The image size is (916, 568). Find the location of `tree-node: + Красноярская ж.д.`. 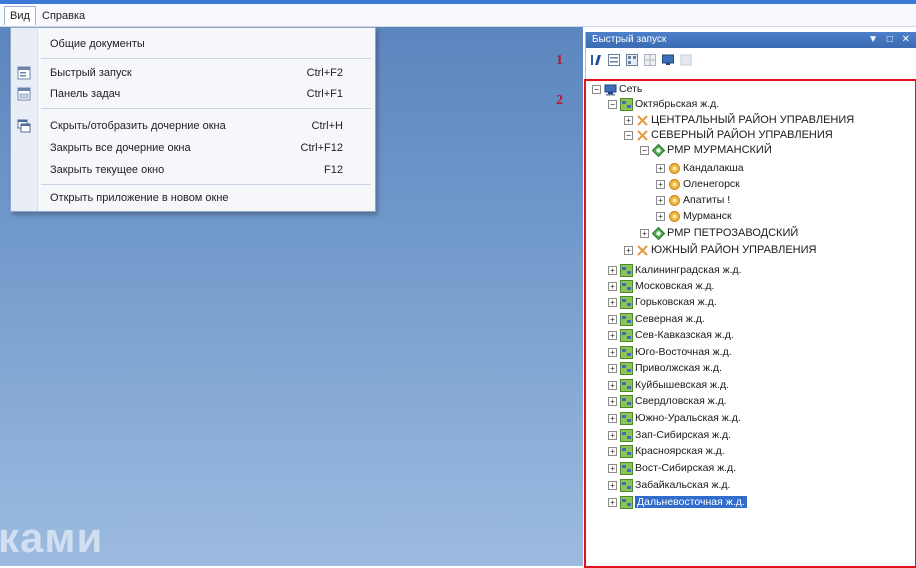

tree-node: + Красноярская ж.д. is located at coordinates (666, 451).